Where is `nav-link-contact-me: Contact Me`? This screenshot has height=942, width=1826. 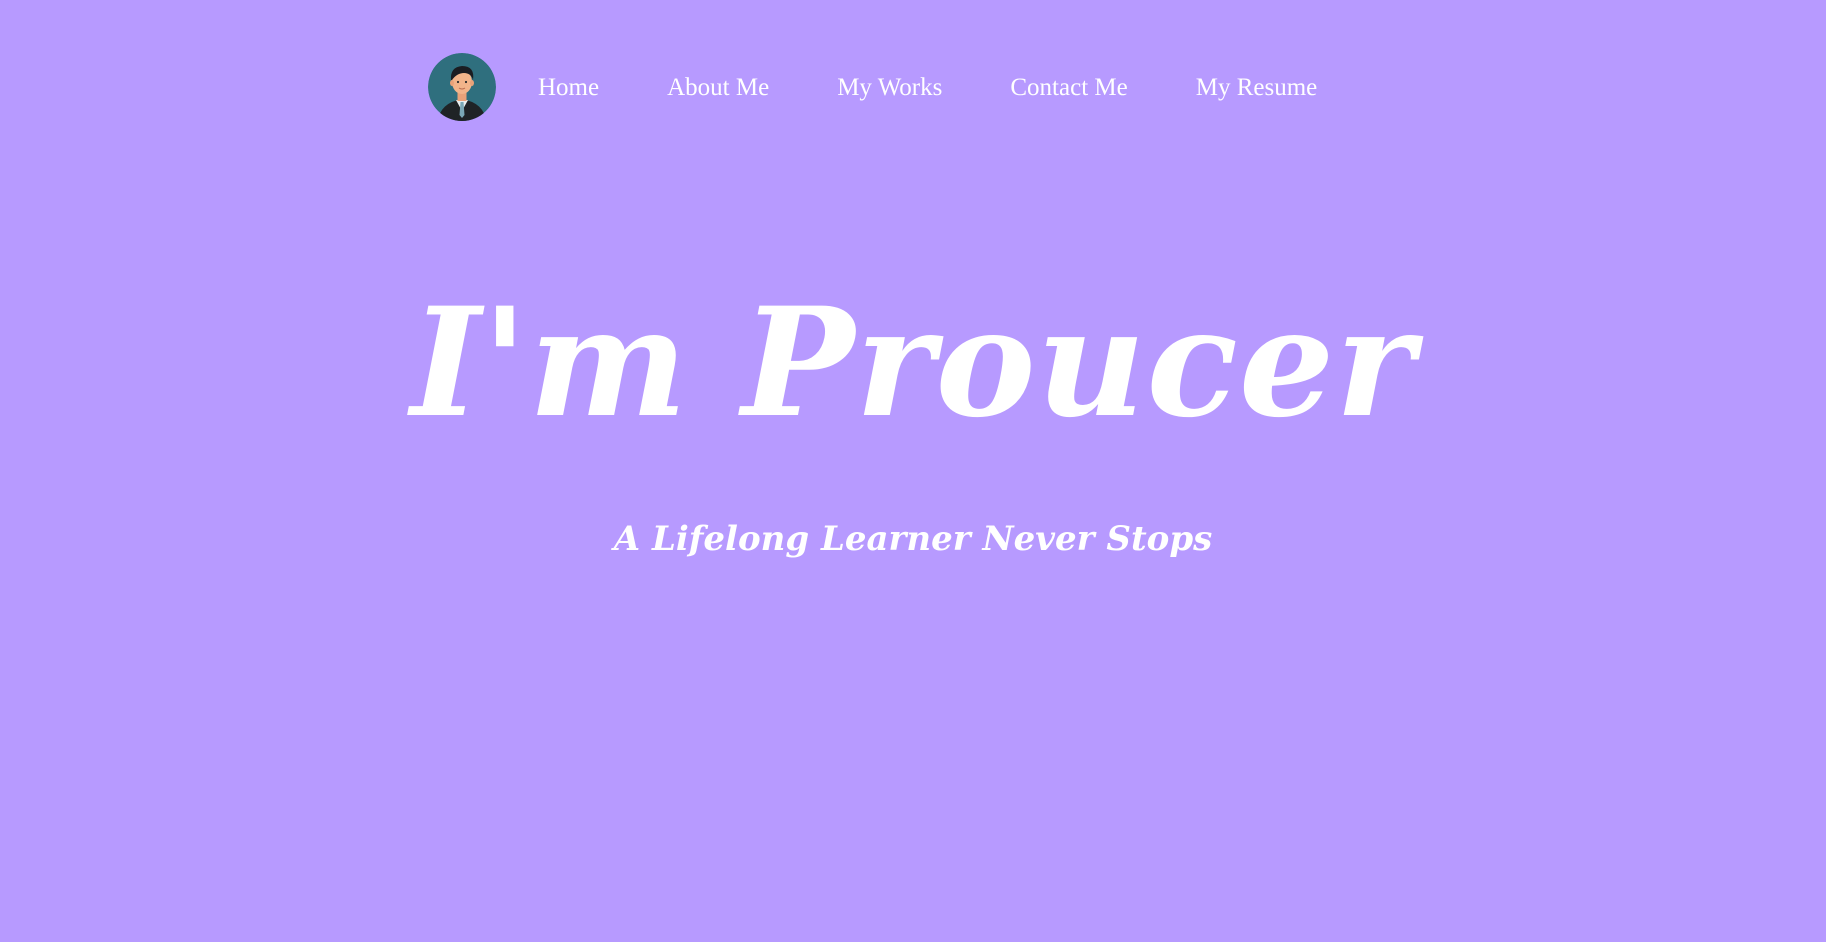
nav-link-contact-me: Contact Me is located at coordinates (1068, 87).